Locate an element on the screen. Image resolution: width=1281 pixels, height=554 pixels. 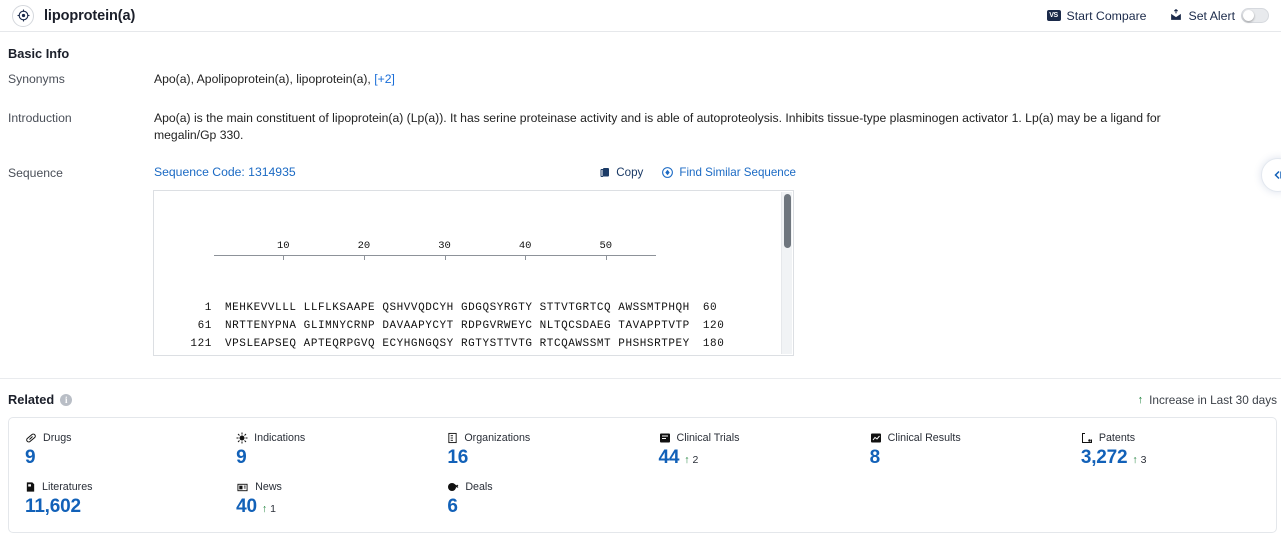
ruler-tick-label: 10 is located at coordinates (283, 246).